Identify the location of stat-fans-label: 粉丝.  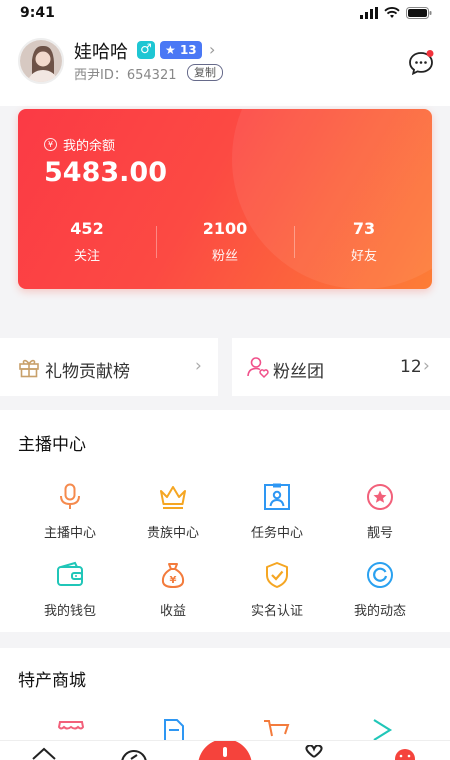
(224, 256).